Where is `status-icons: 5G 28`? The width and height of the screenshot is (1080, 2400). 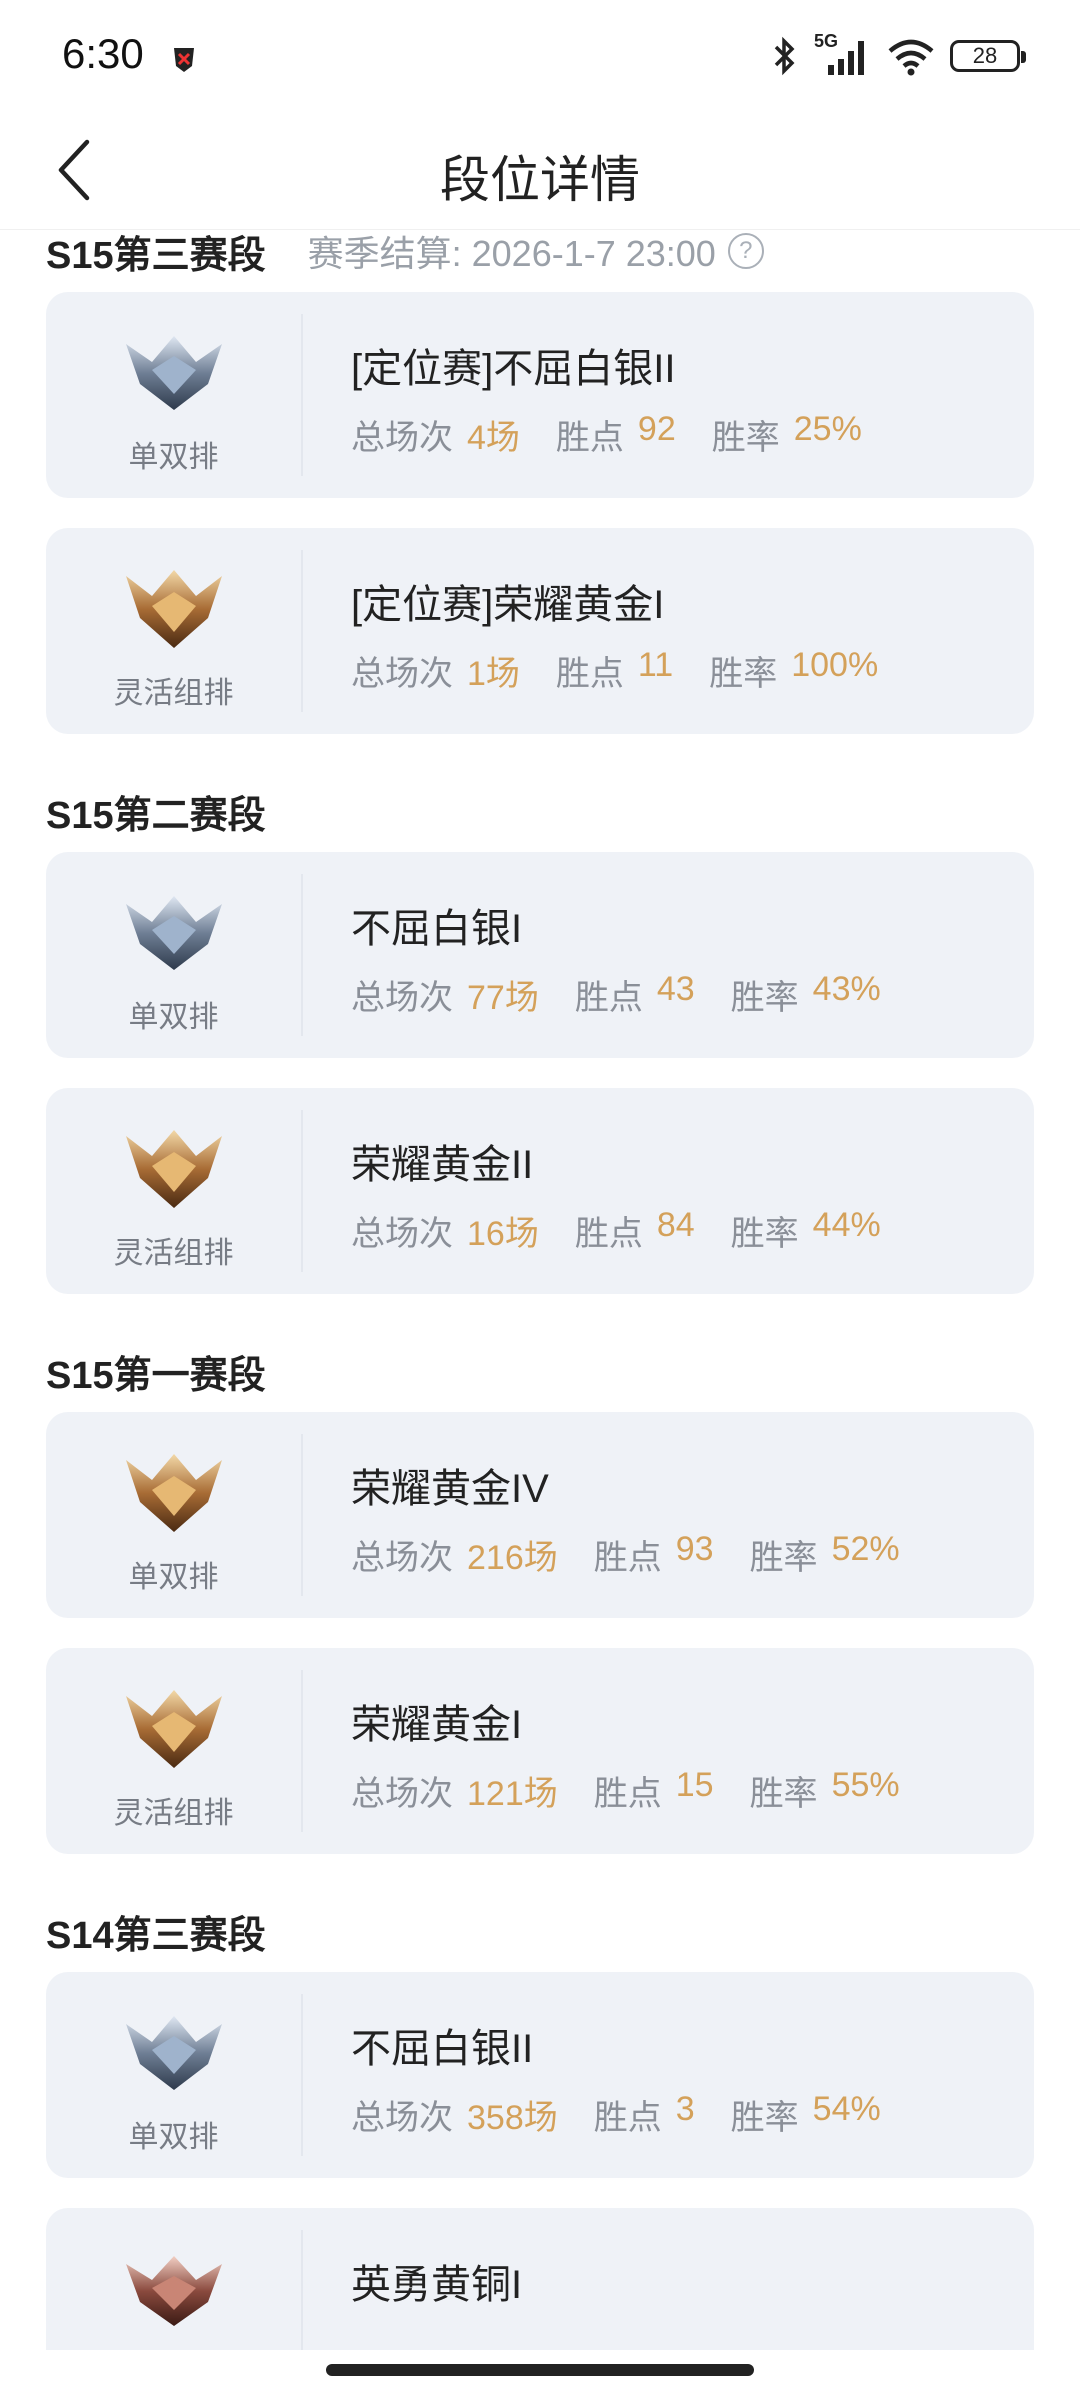
status-icons: 5G 28 is located at coordinates (898, 54).